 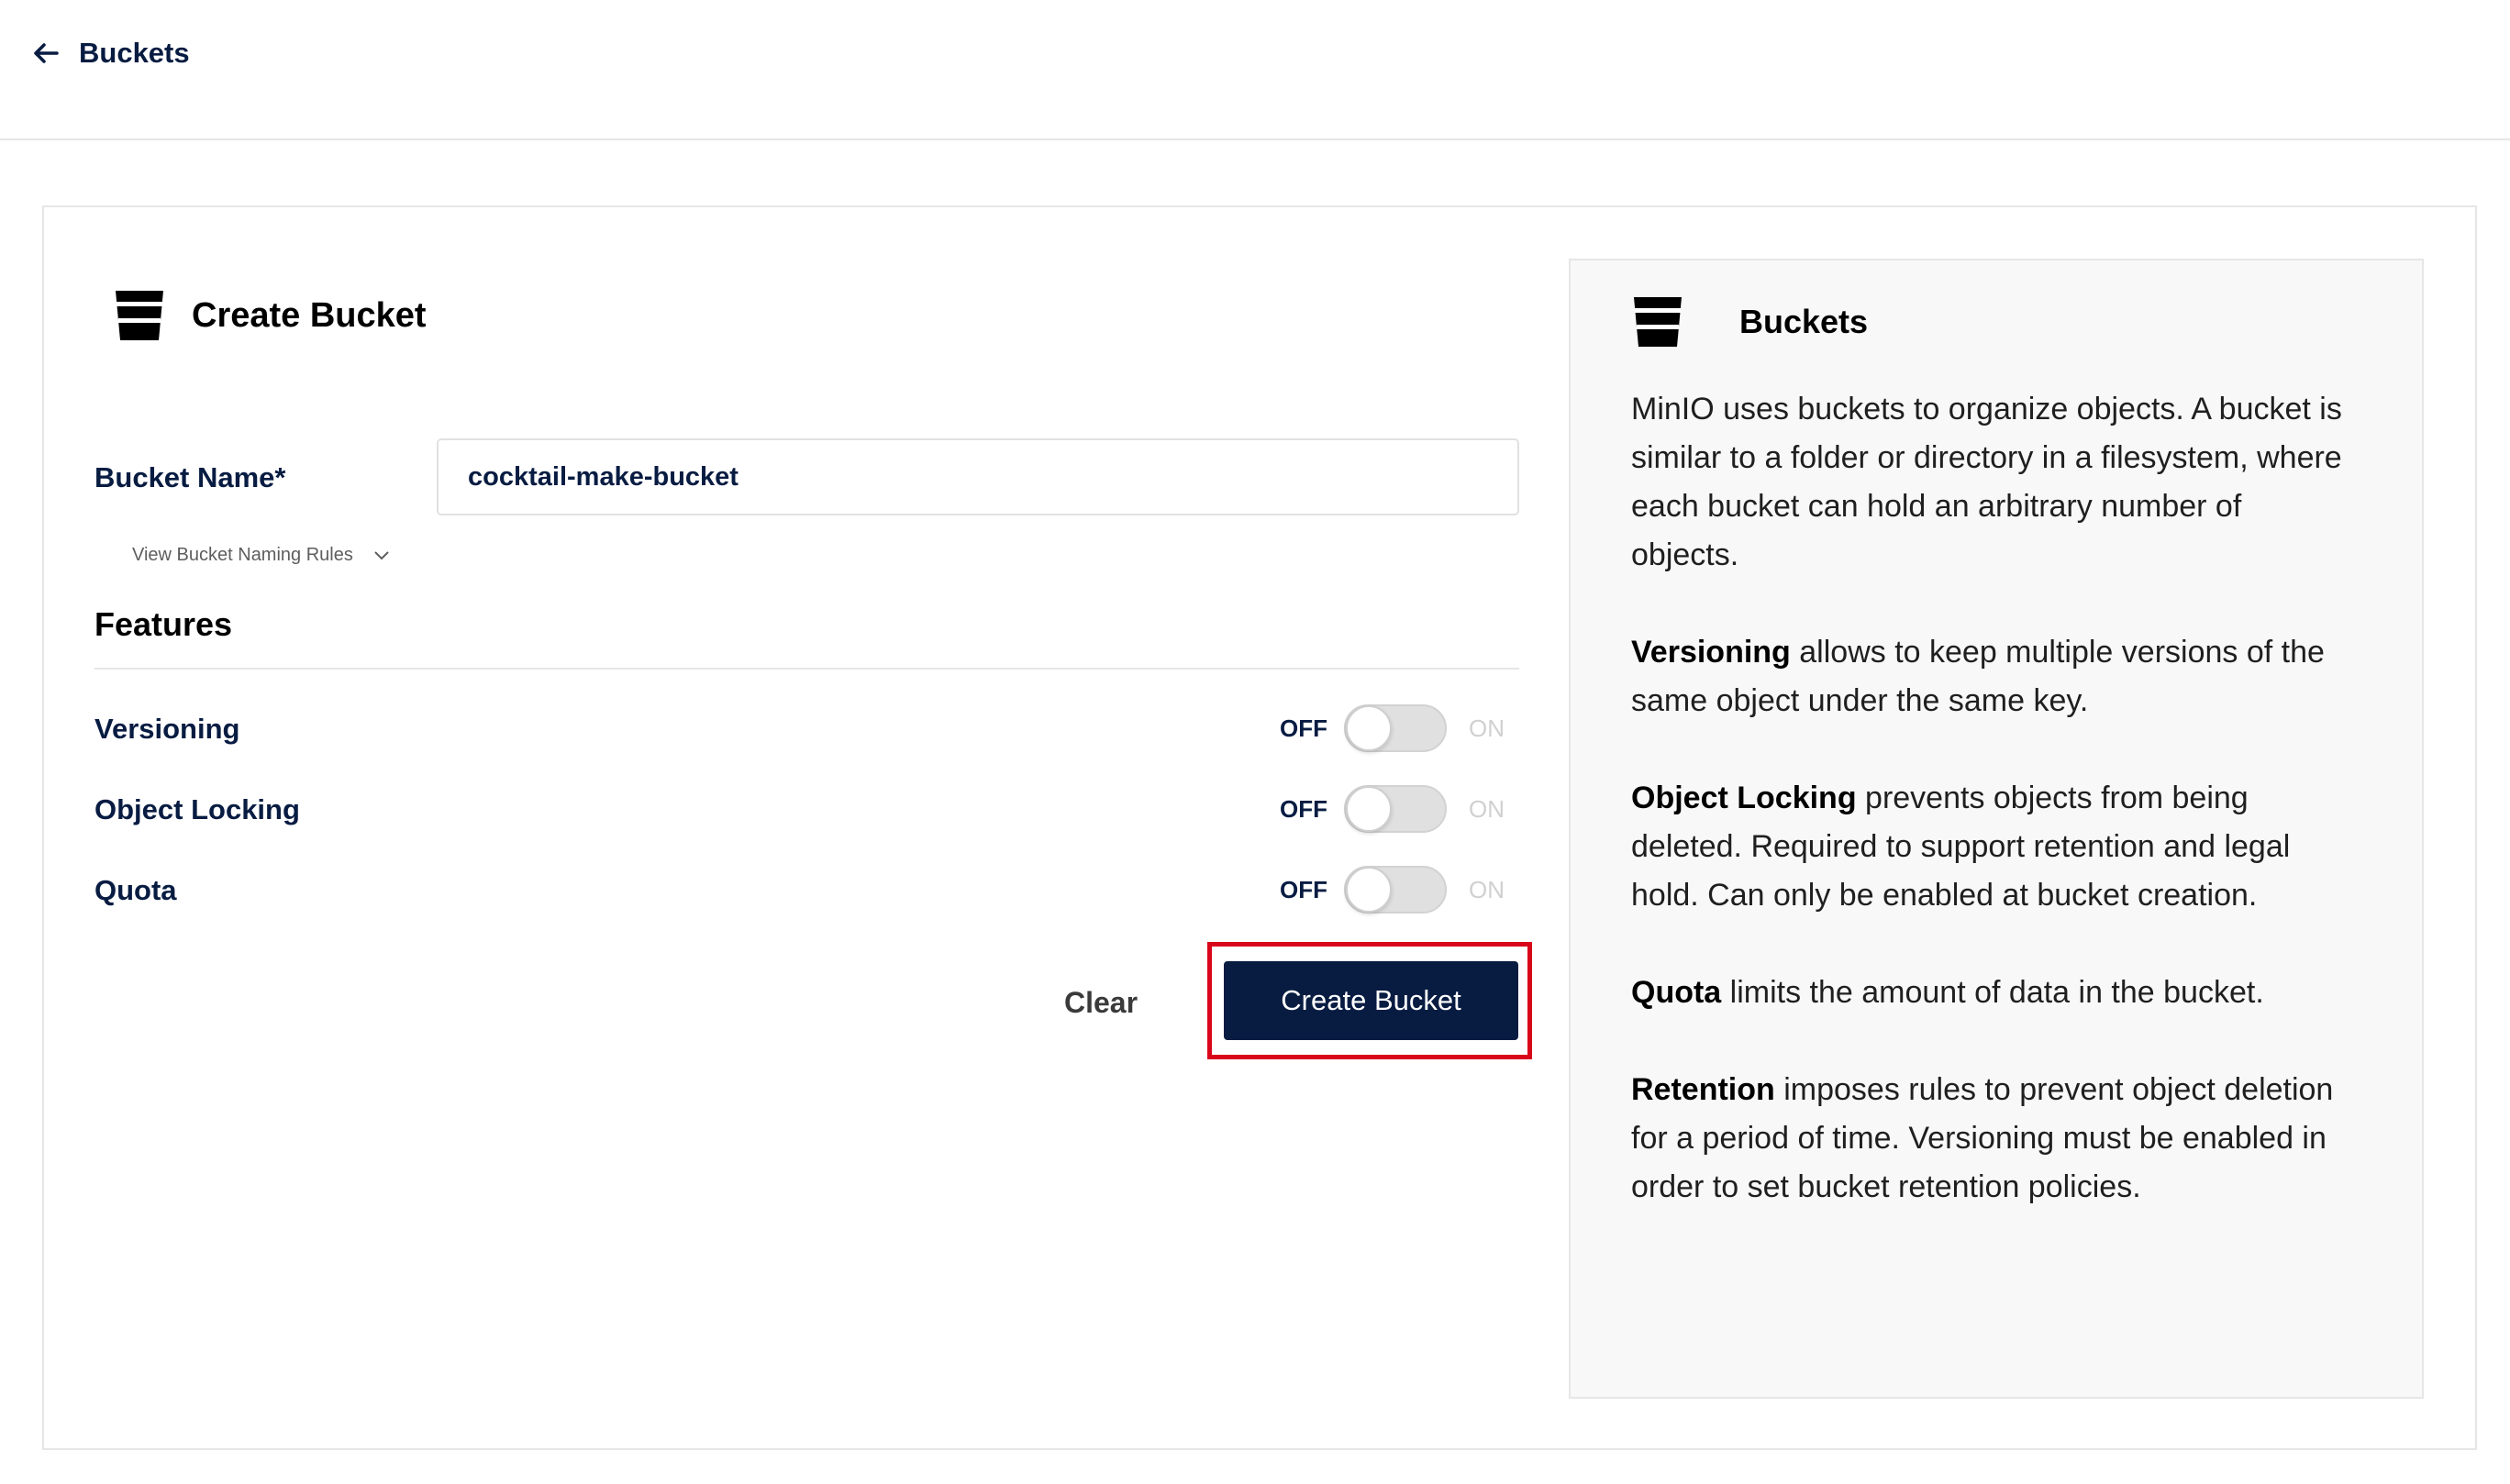 What do you see at coordinates (1487, 808) in the screenshot?
I see `object-locking-on-label: ON` at bounding box center [1487, 808].